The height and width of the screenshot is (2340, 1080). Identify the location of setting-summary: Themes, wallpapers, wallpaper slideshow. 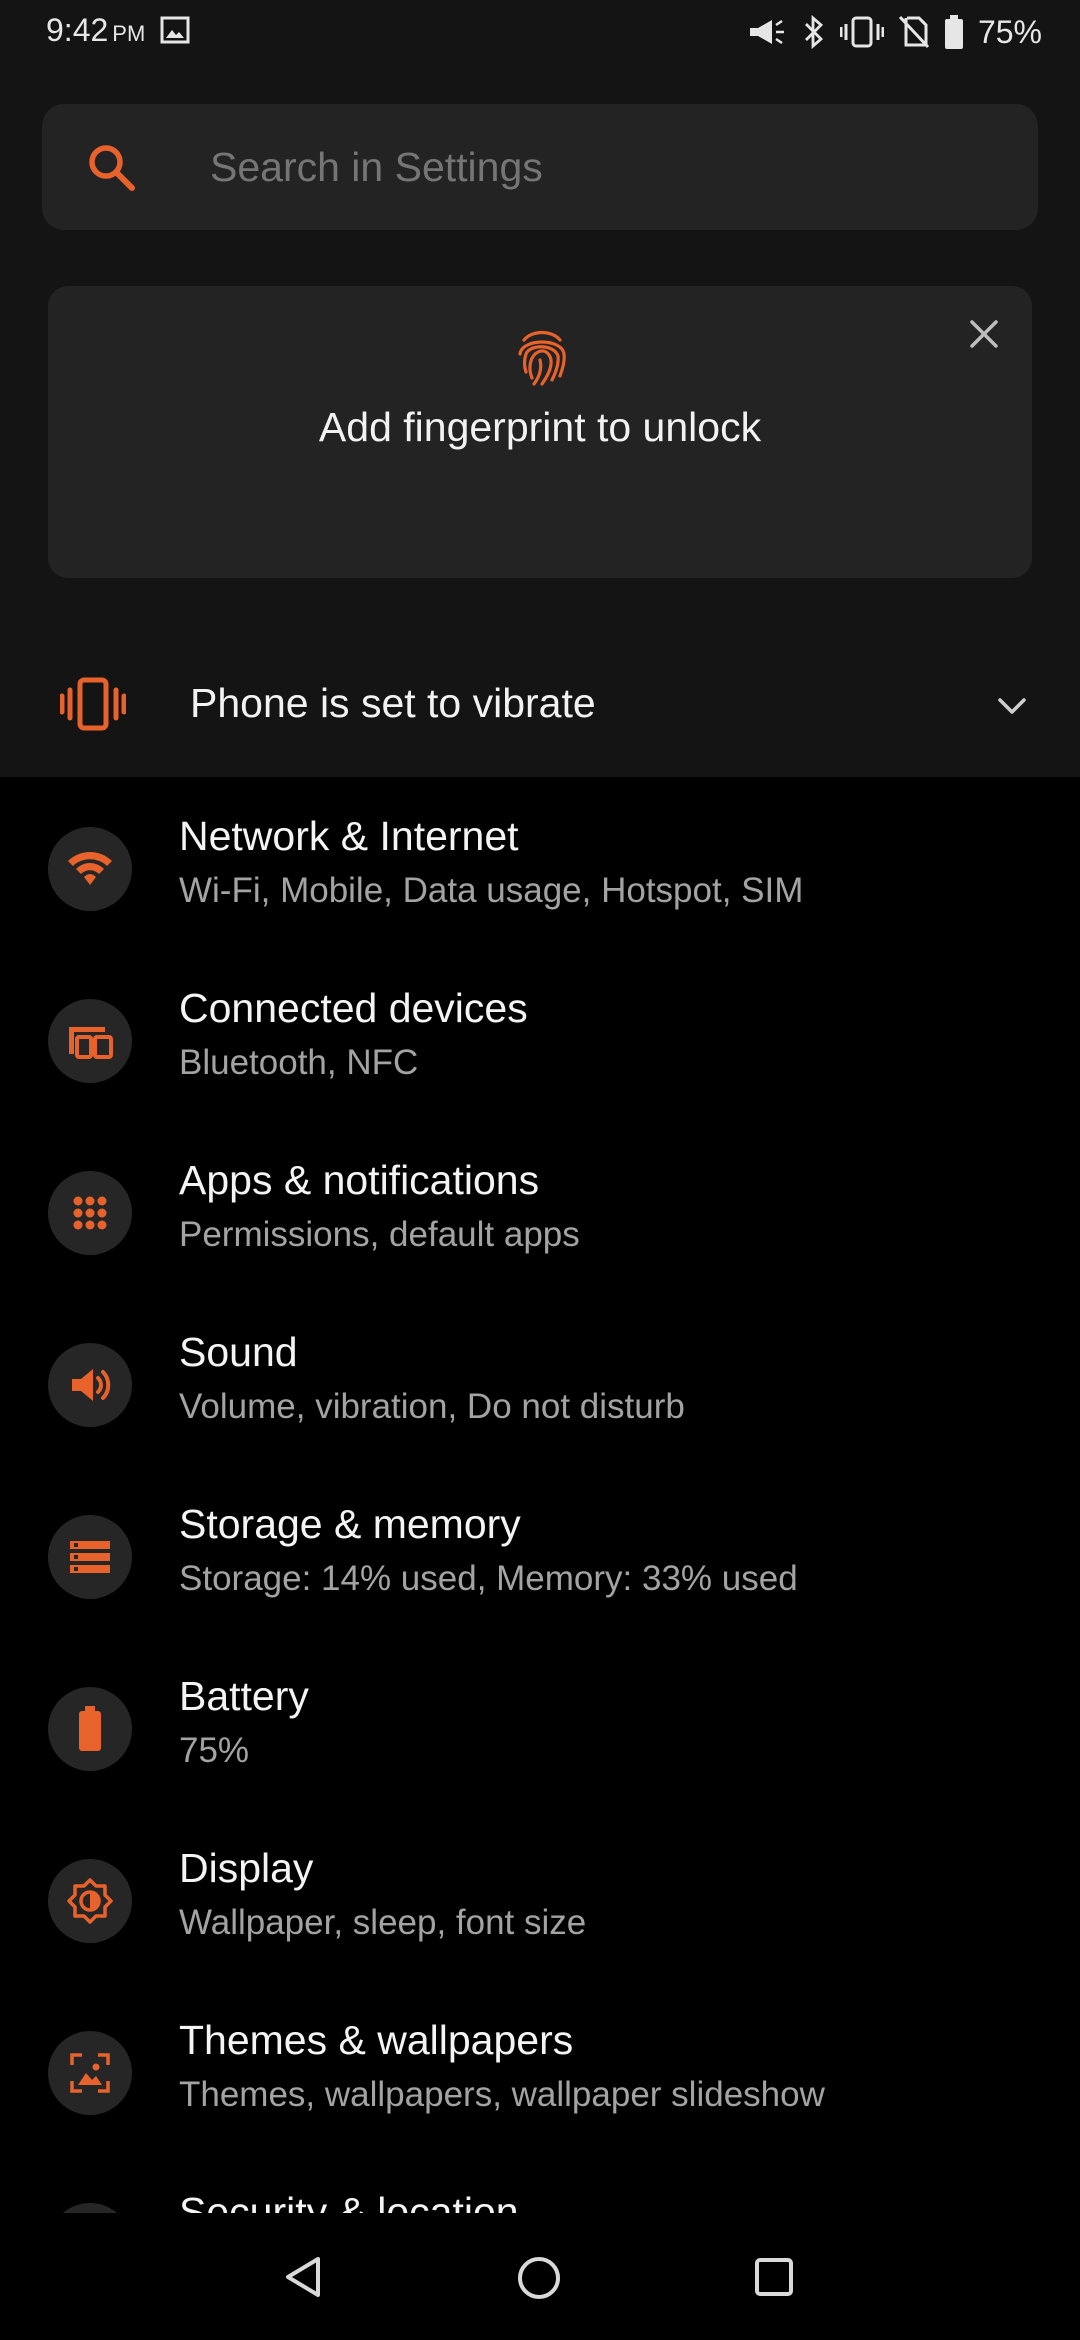
(502, 2094).